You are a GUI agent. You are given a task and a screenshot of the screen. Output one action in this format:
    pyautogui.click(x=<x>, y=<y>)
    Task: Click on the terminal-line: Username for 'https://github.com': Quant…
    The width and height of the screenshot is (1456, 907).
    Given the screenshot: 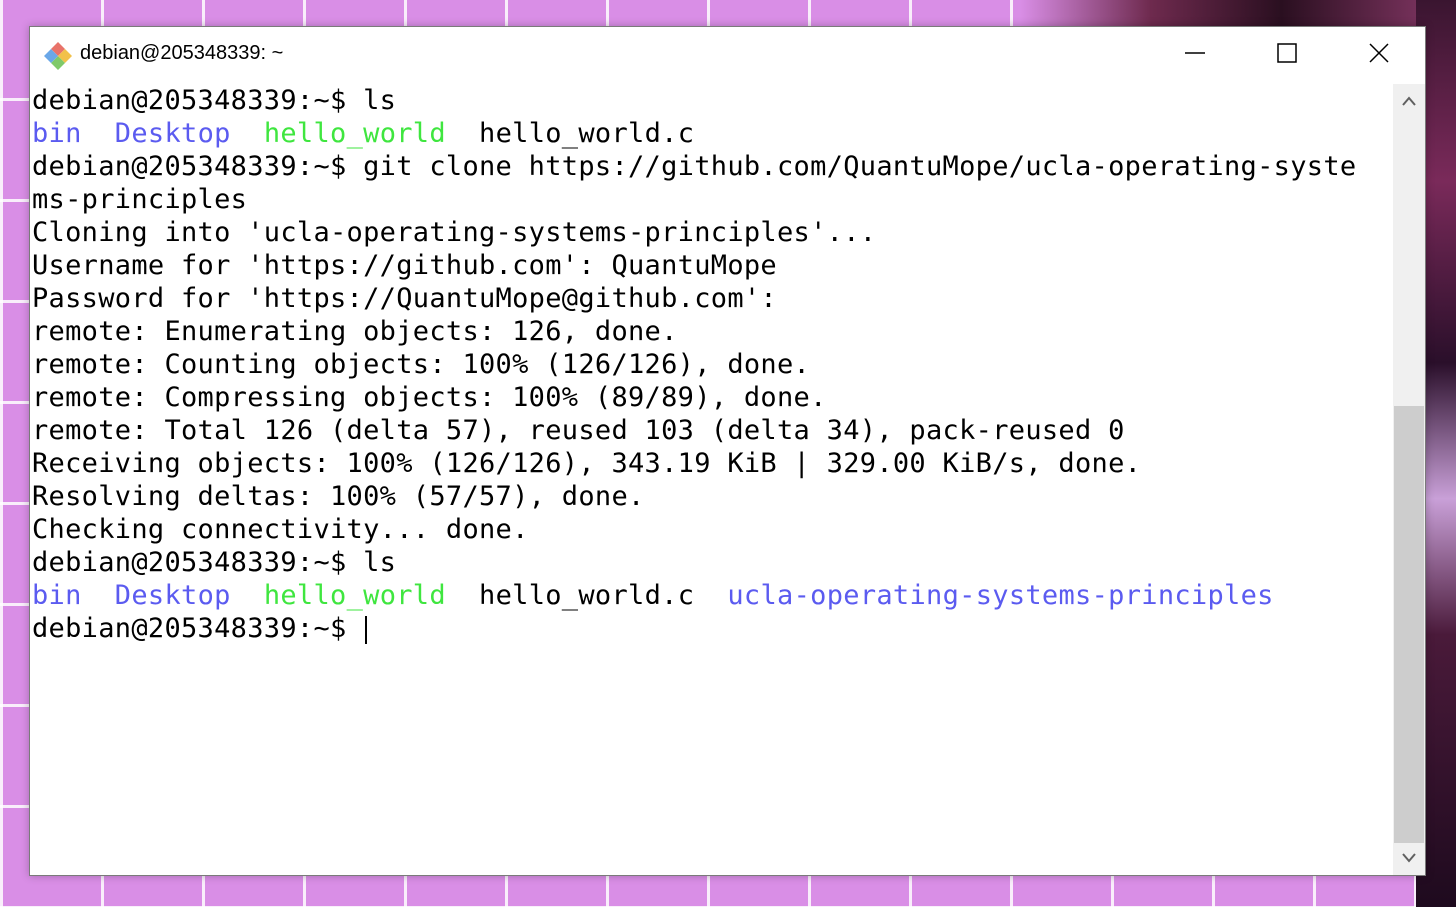 What is the action you would take?
    pyautogui.click(x=712, y=265)
    